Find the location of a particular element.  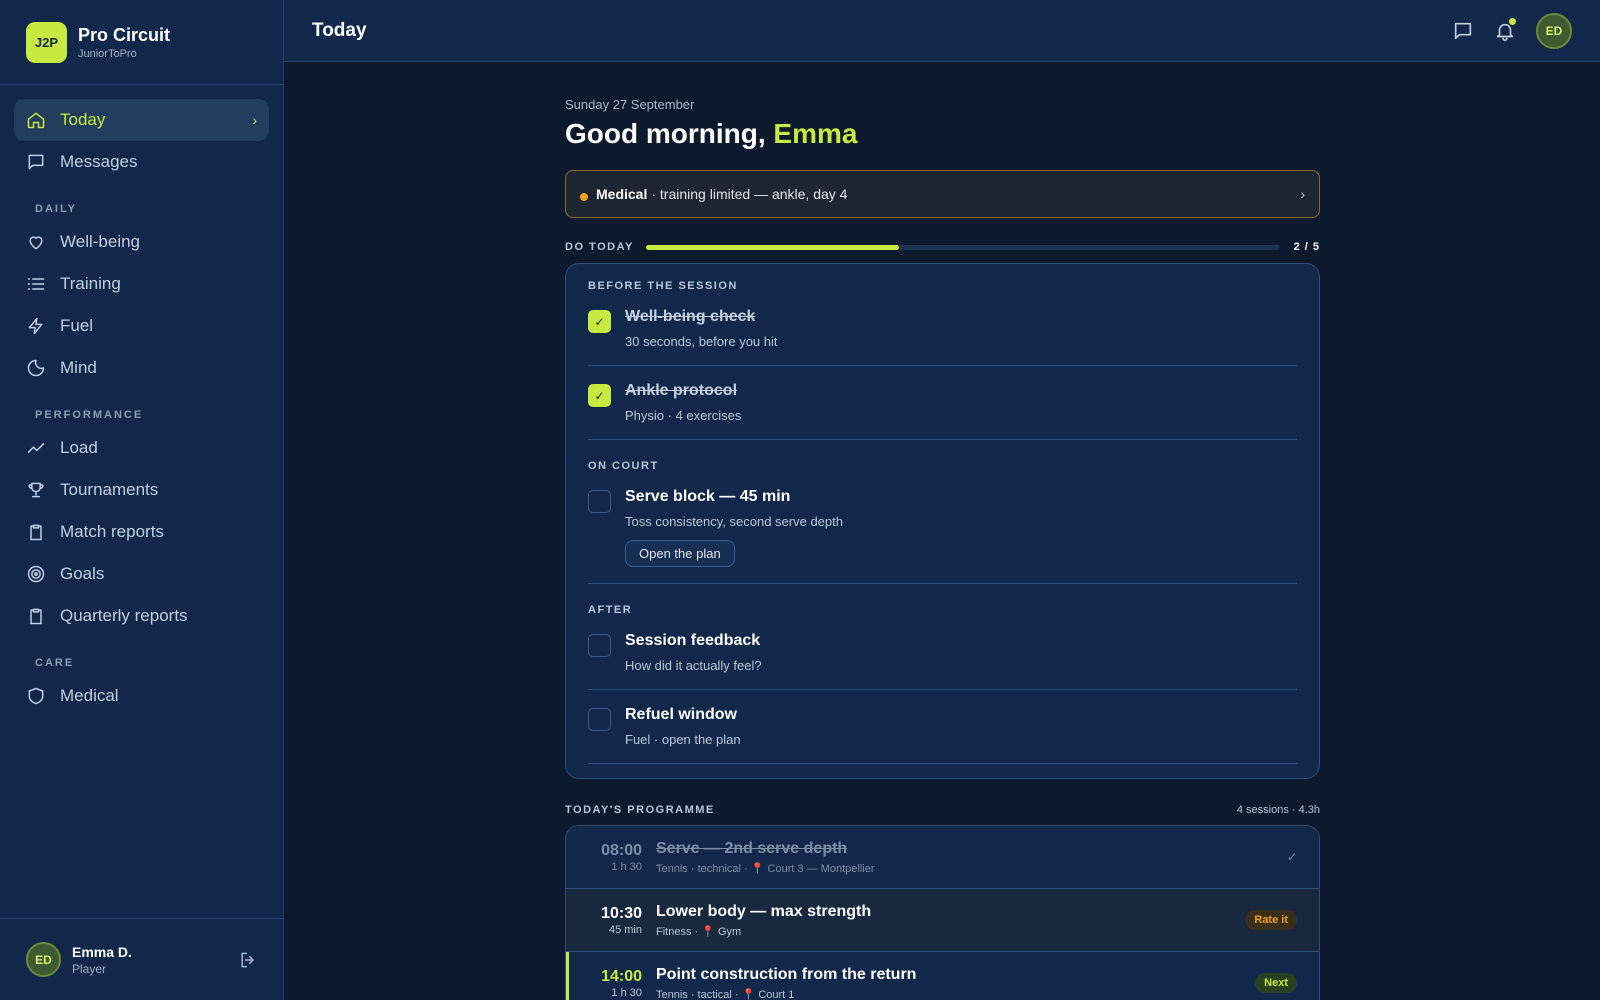

task-subtitle: Physio · 4 exercises is located at coordinates (683, 415).